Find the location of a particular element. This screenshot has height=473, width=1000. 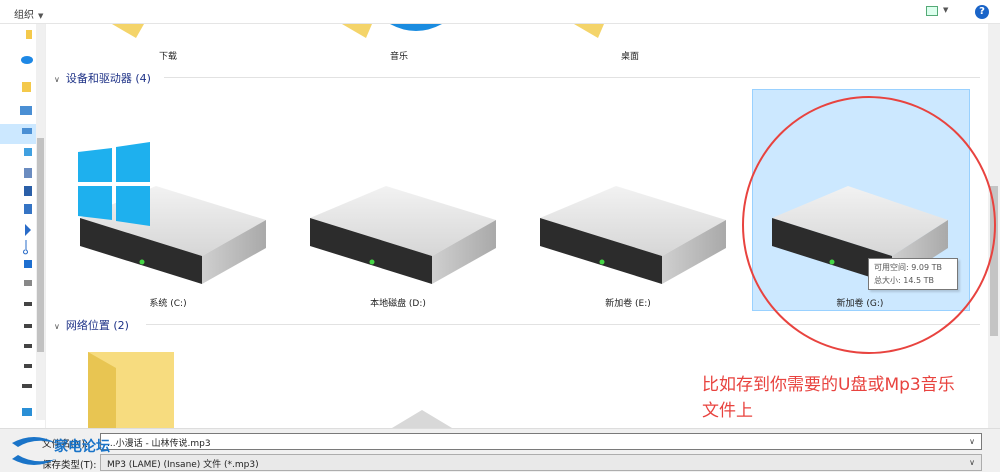

drive-e-icon is located at coordinates (633, 235).